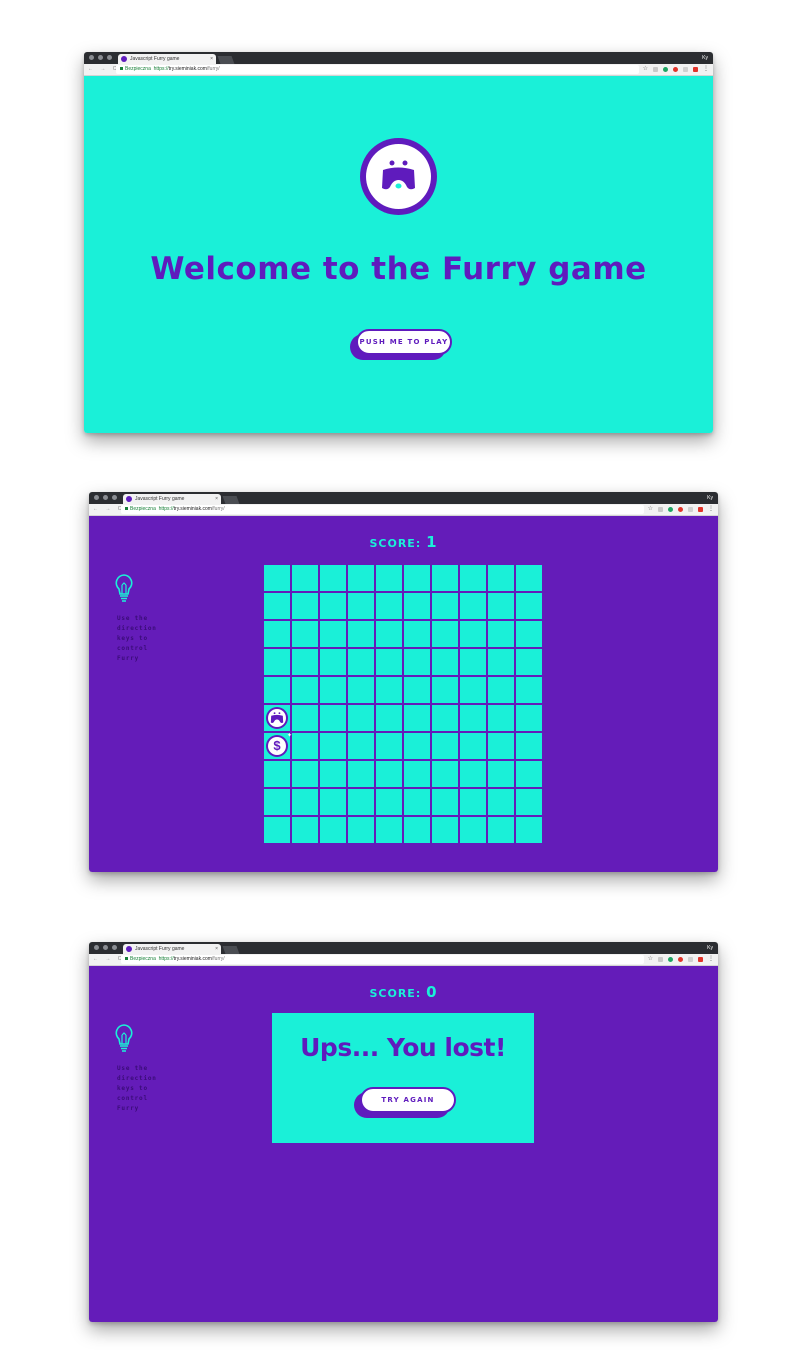  I want to click on secure-label: Bezpieczna, so click(143, 509).